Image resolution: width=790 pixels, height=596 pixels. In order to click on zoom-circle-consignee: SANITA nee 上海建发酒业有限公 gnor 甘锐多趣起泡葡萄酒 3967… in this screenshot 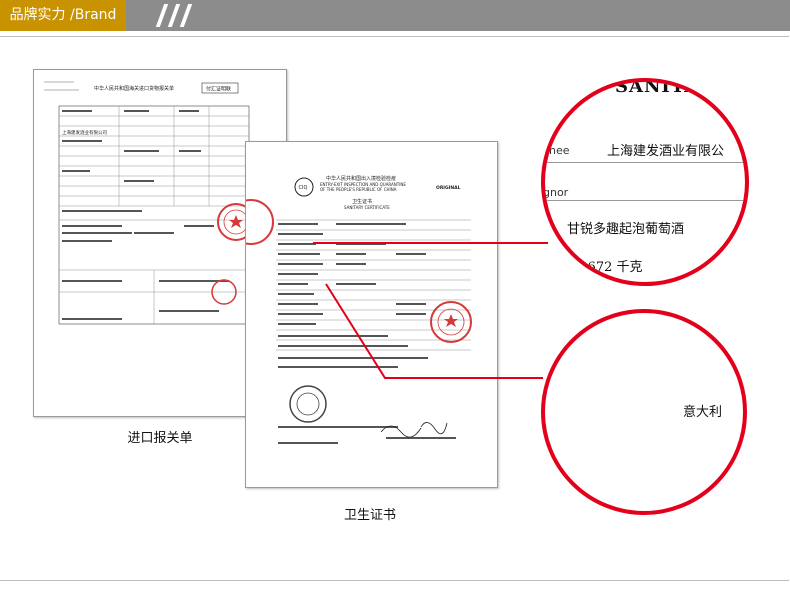, I will do `click(645, 182)`.